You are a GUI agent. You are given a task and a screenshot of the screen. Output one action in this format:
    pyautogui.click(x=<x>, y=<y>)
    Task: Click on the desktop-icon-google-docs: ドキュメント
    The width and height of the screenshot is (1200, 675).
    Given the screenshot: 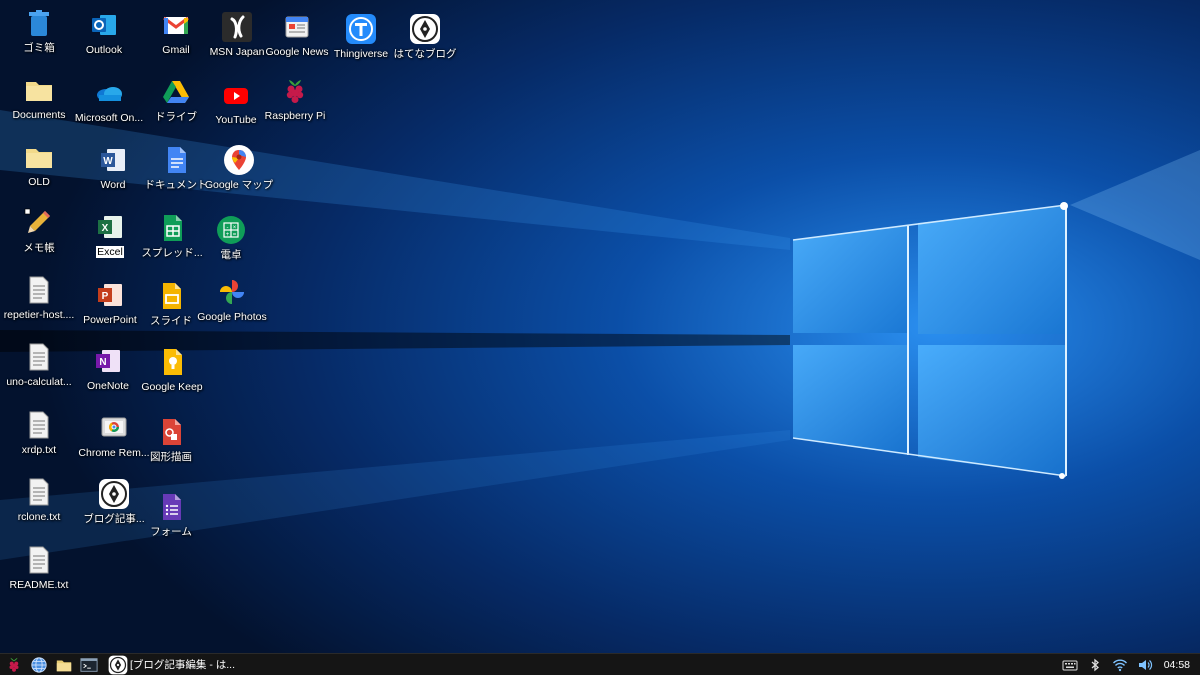 What is the action you would take?
    pyautogui.click(x=176, y=173)
    